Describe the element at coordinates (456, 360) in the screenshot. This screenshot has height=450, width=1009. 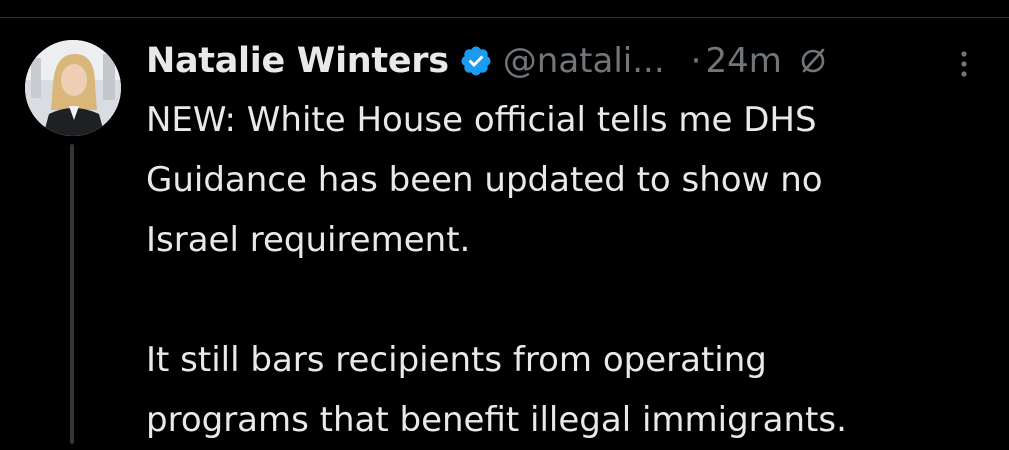
I see `tweet-text-line: It still bars recipients from operating` at that location.